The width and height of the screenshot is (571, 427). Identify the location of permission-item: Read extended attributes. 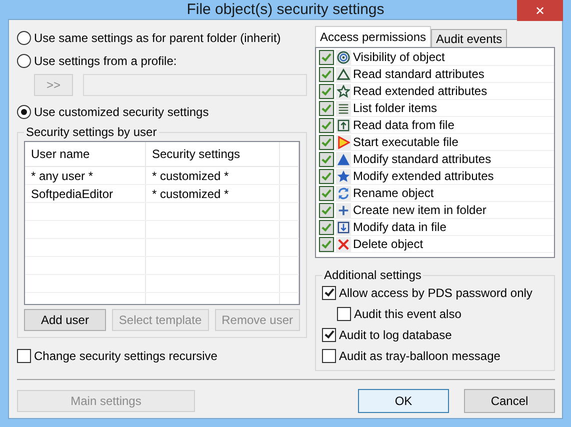
(436, 91).